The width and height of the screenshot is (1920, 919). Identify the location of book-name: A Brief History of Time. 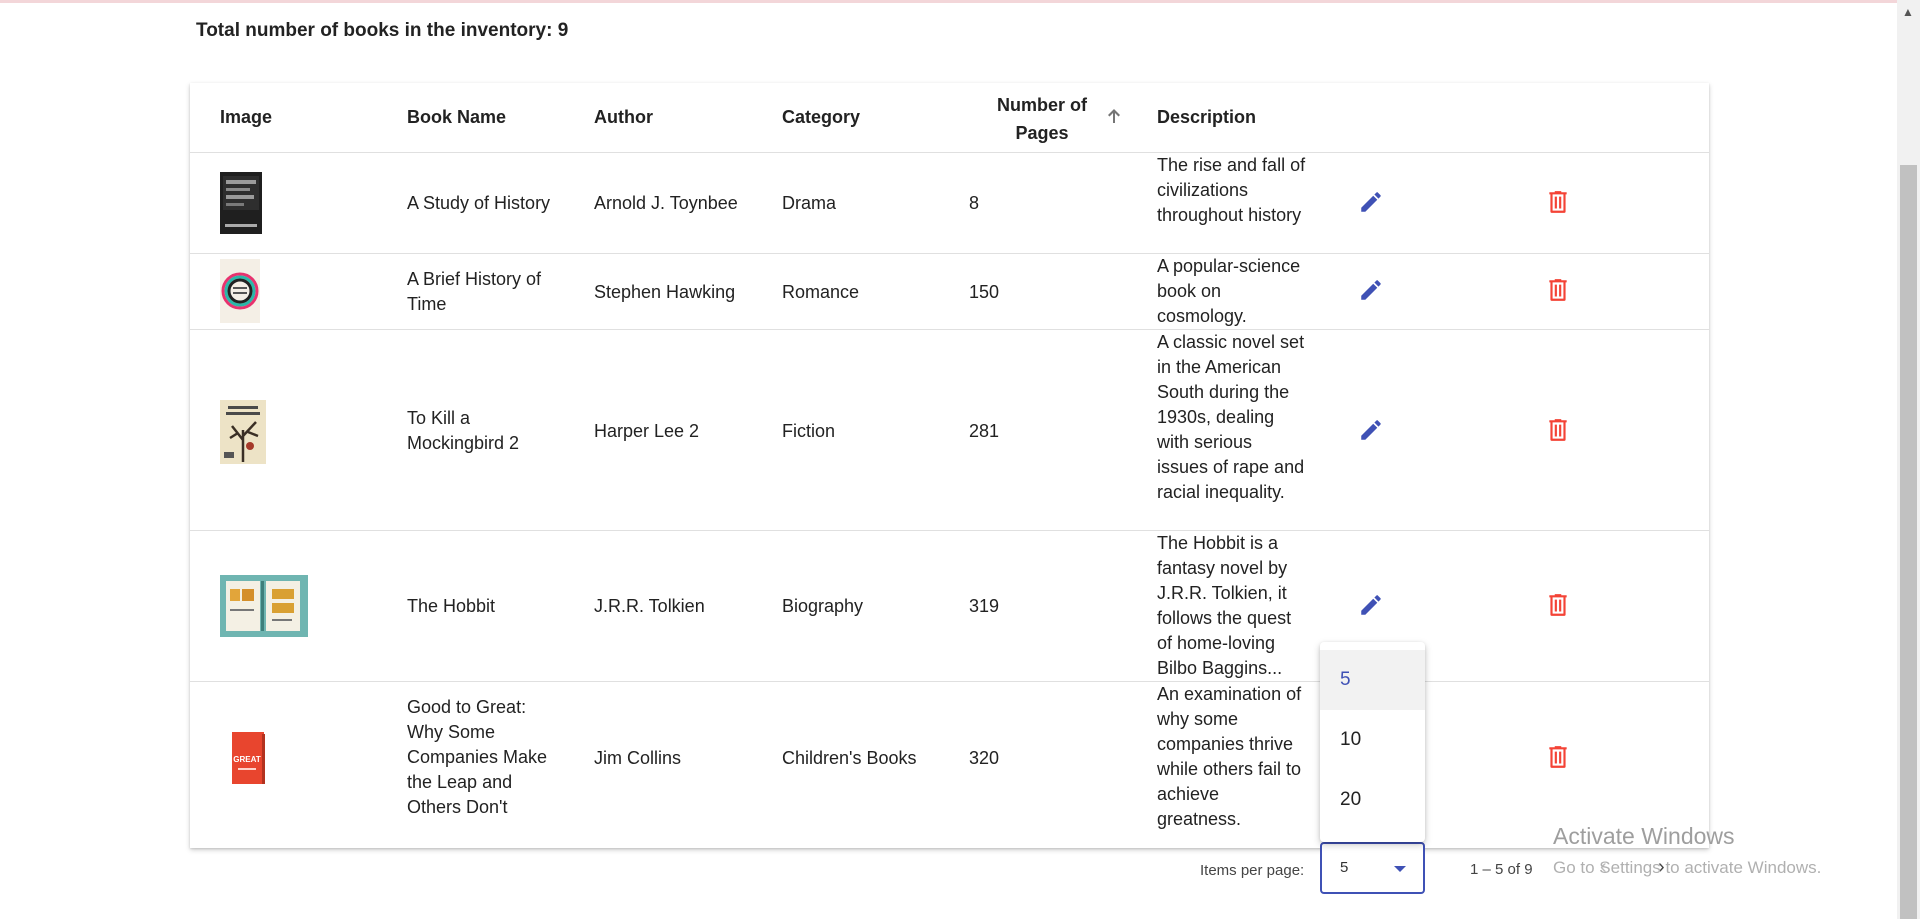
(474, 291).